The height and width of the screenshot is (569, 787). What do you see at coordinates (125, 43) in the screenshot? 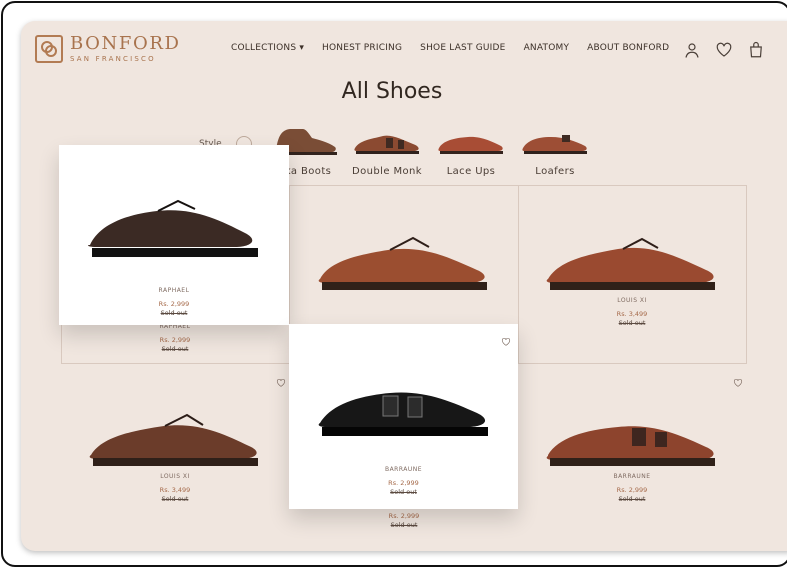
I see `brand-name: BONFORD` at bounding box center [125, 43].